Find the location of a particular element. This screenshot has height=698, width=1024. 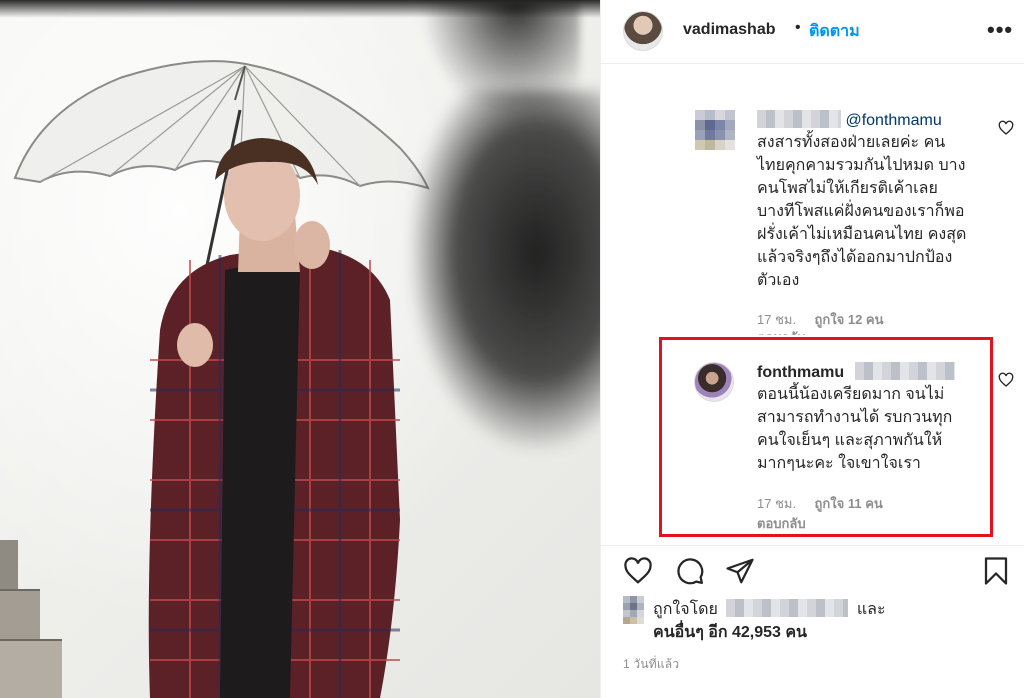

liker-username-blurred is located at coordinates (787, 608).